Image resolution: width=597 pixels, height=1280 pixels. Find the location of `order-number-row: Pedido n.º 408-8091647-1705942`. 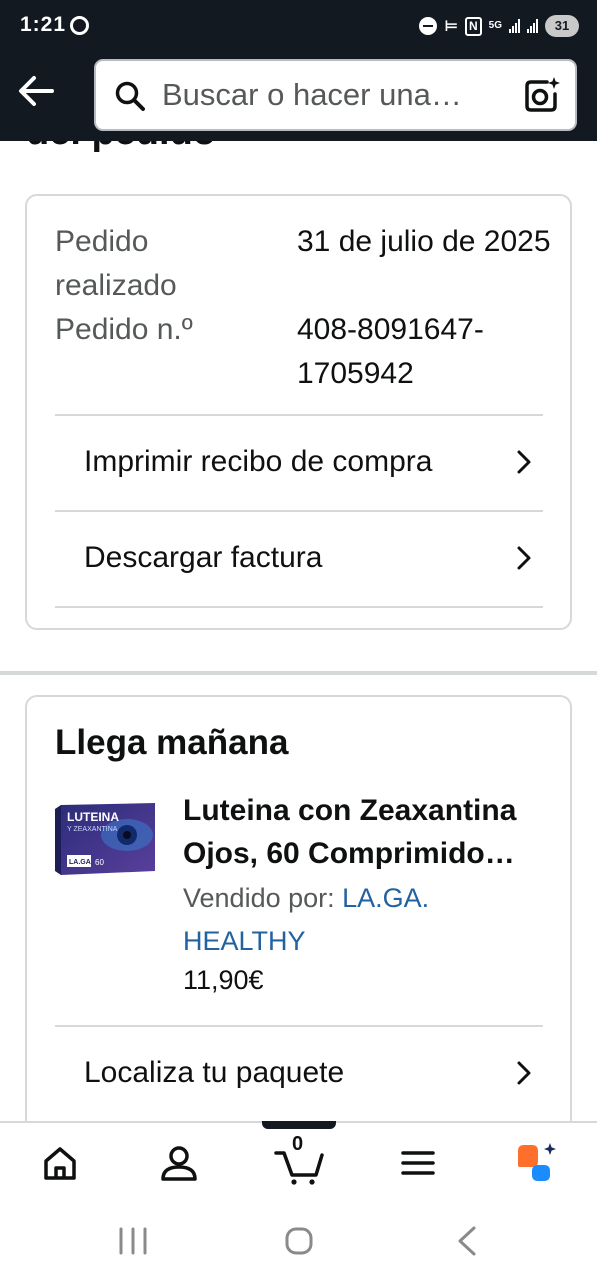

order-number-row: Pedido n.º 408-8091647-1705942 is located at coordinates (269, 349).